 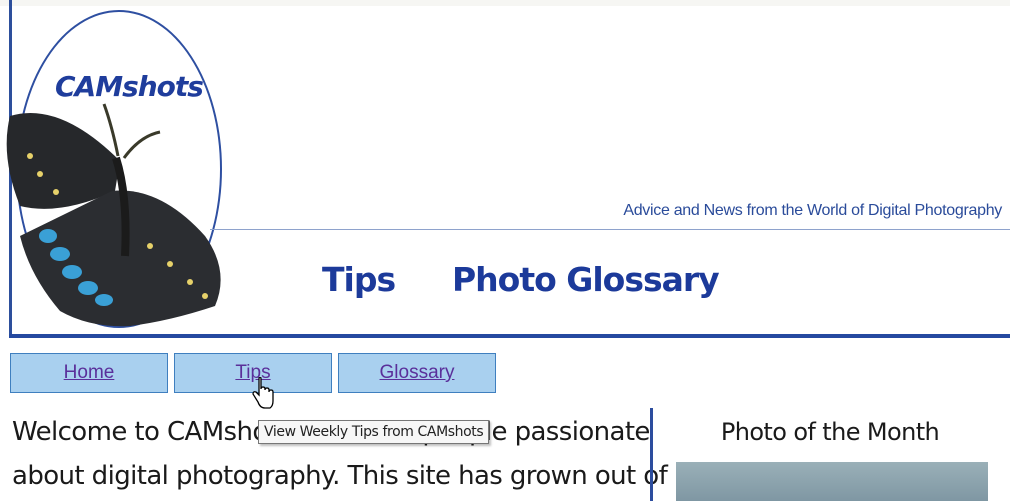 What do you see at coordinates (263, 393) in the screenshot?
I see `hand-pointer-icon` at bounding box center [263, 393].